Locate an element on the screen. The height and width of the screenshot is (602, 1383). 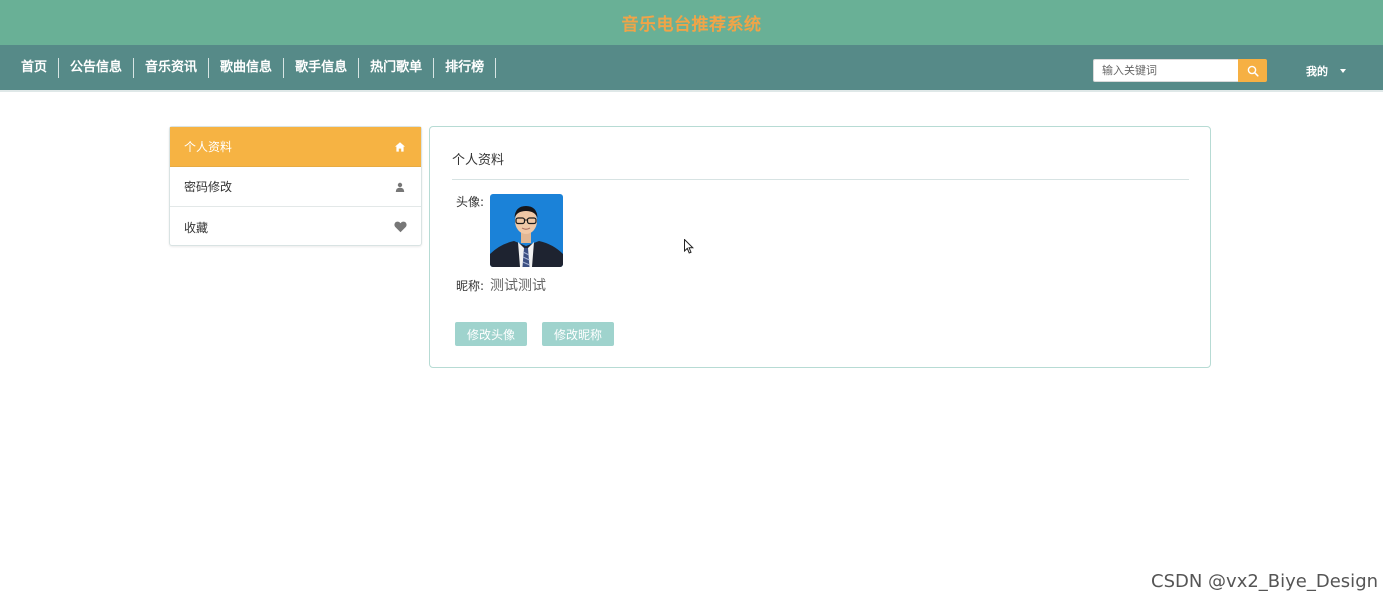
search-button is located at coordinates (1252, 70).